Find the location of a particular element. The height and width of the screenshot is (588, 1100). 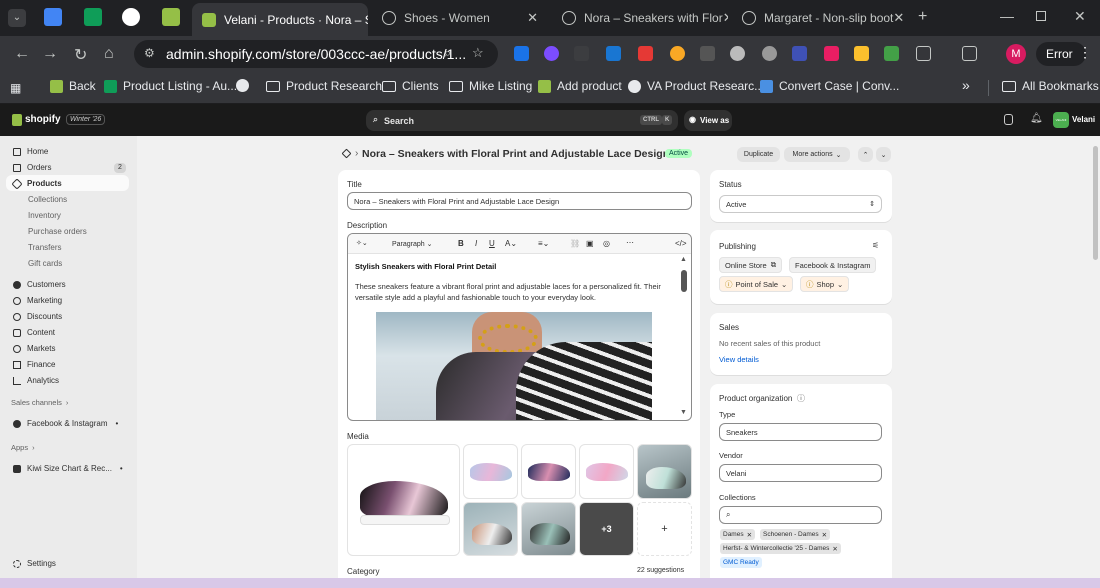

download-ext-icon is located at coordinates (521, 53).